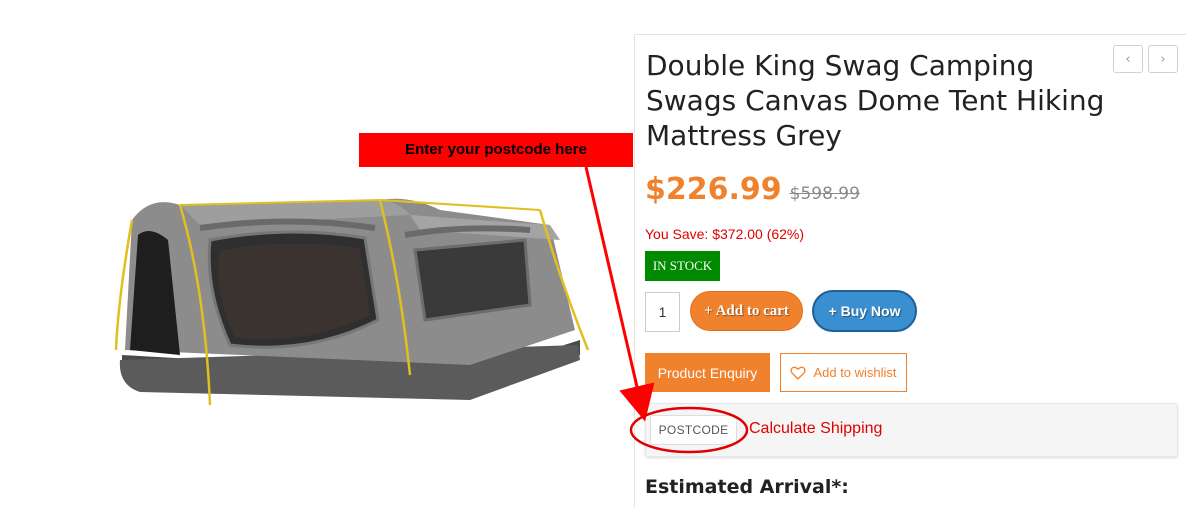  I want to click on original-price: $598.99, so click(824, 194).